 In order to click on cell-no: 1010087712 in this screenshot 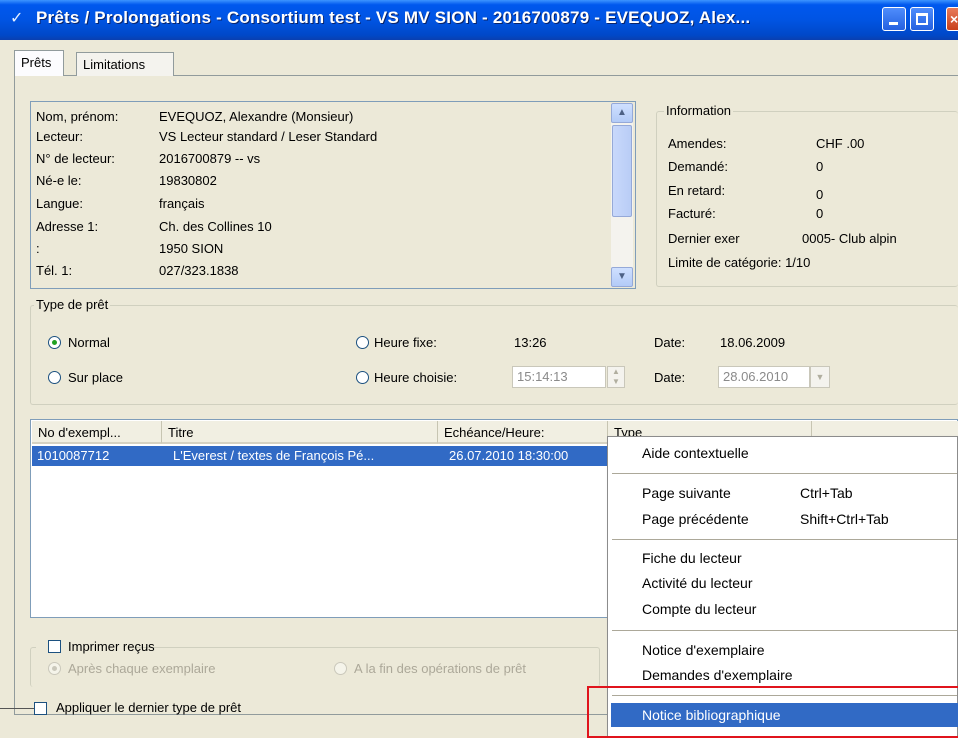, I will do `click(73, 455)`.